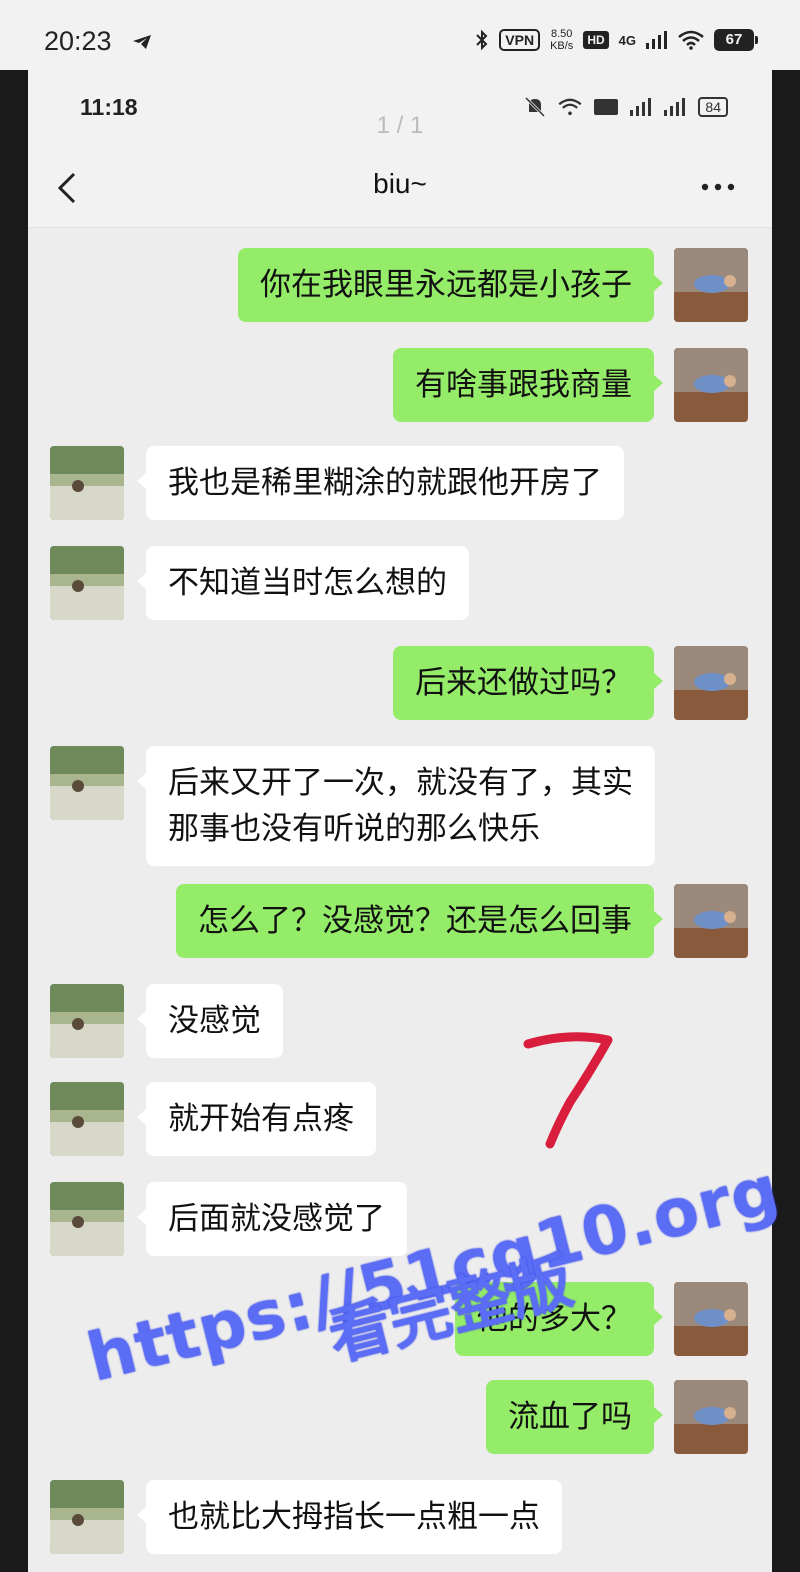 Image resolution: width=800 pixels, height=1572 pixels. Describe the element at coordinates (210, 1021) in the screenshot. I see `message-bubble: 没感觉` at that location.